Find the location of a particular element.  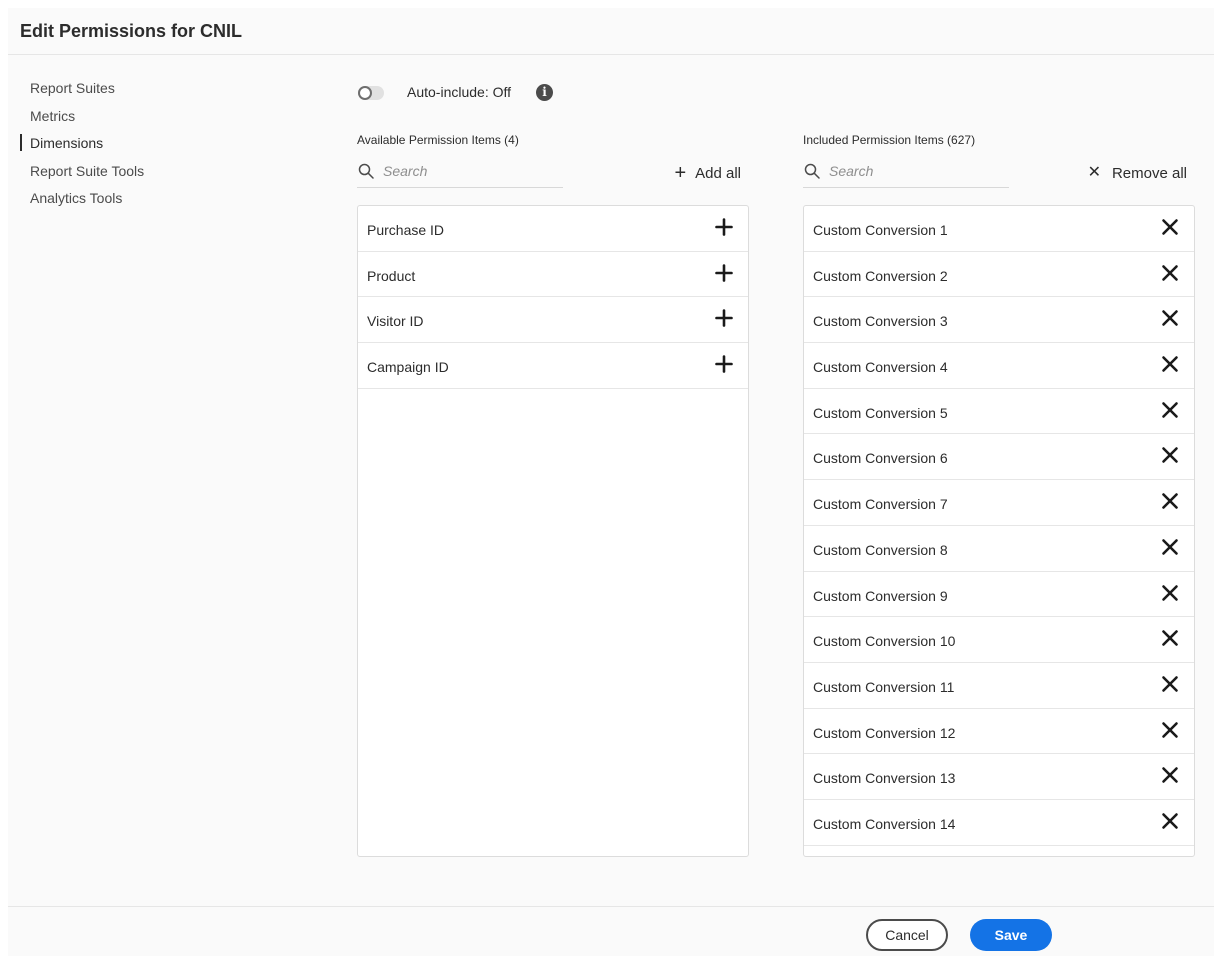

close-icon: ✕ is located at coordinates (1094, 172).